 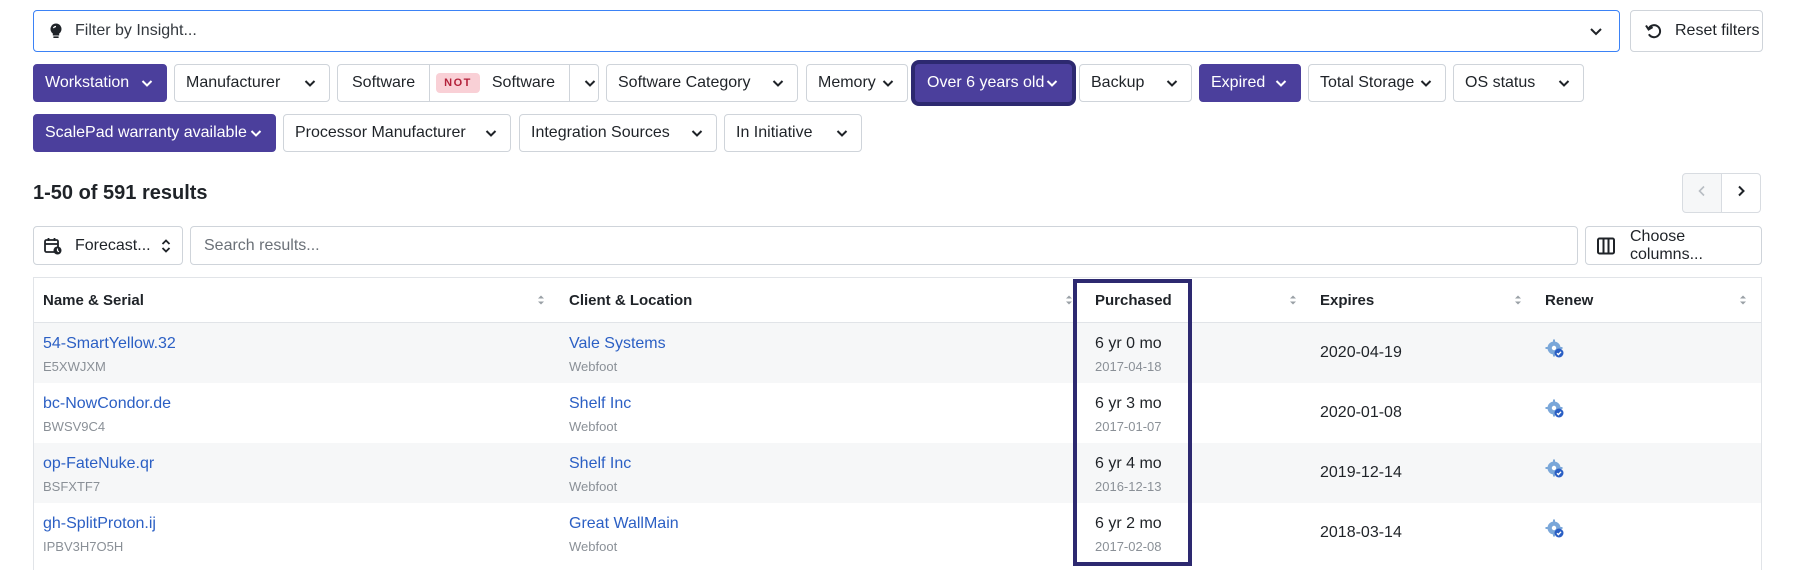 What do you see at coordinates (384, 83) in the screenshot?
I see `chip-software-label: Software` at bounding box center [384, 83].